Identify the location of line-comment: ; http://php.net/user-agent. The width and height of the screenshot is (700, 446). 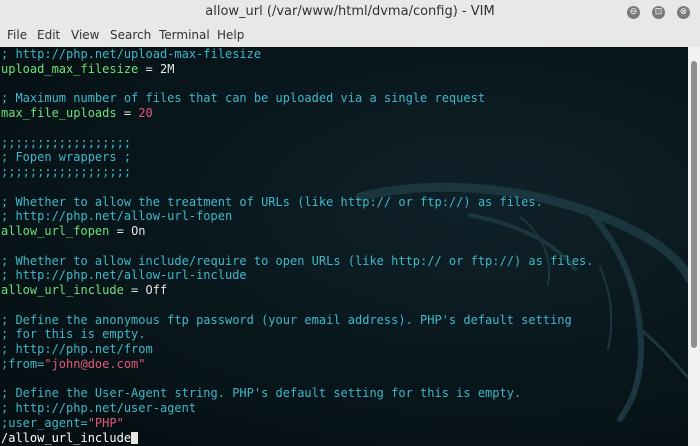
(99, 408).